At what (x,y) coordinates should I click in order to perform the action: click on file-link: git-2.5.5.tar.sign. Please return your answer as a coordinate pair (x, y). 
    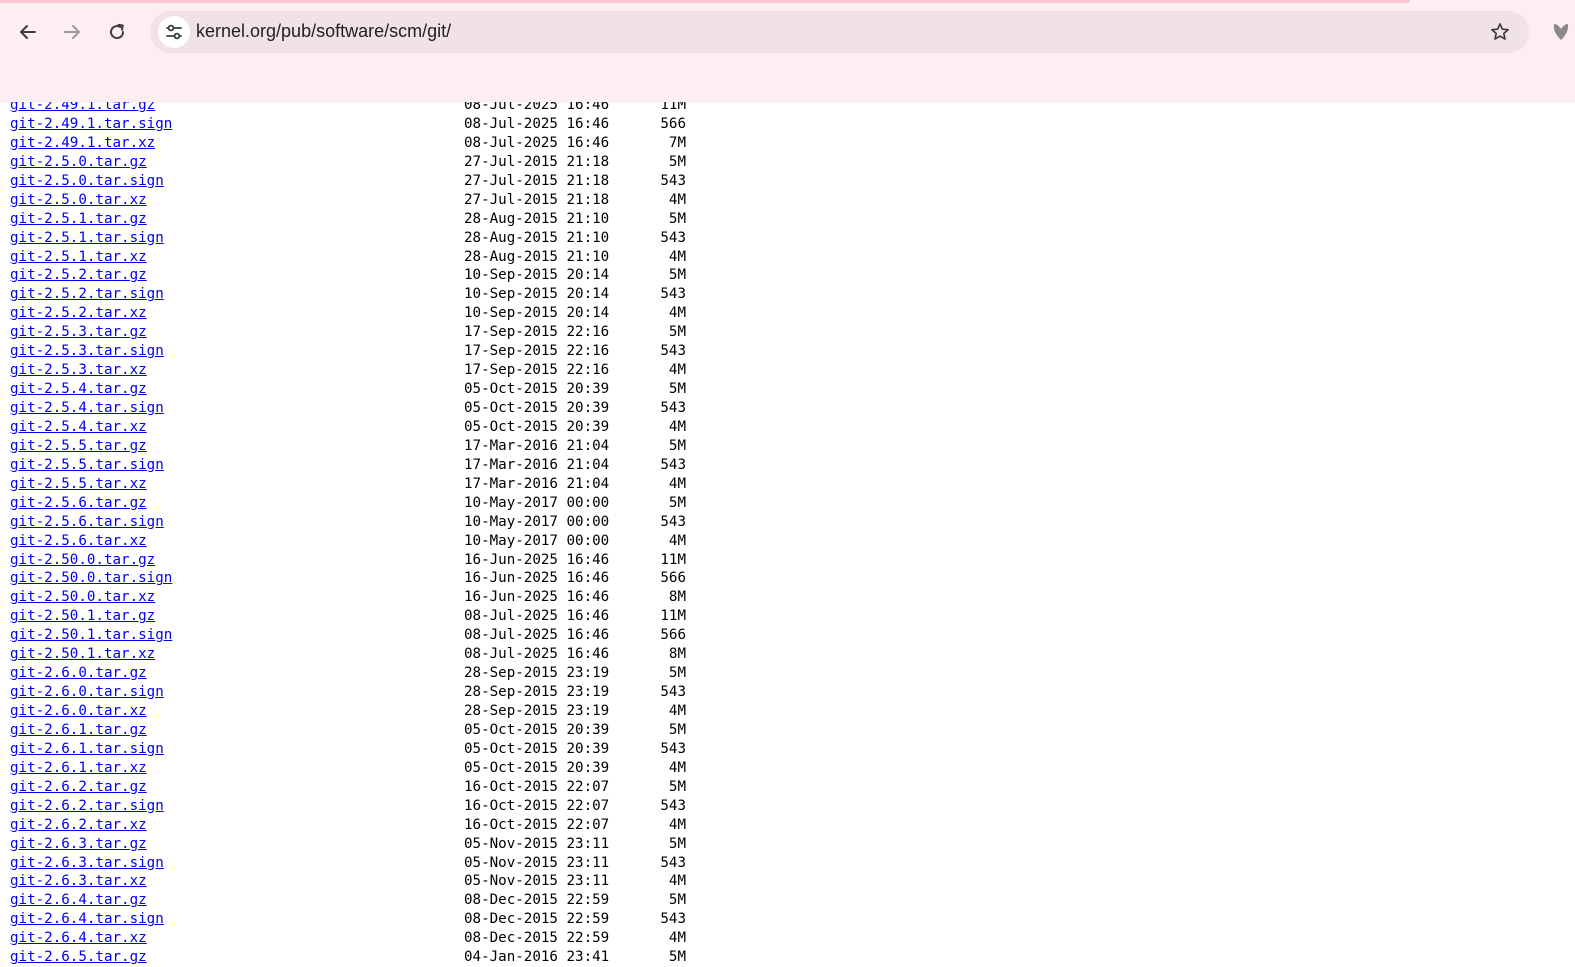
    Looking at the image, I should click on (87, 465).